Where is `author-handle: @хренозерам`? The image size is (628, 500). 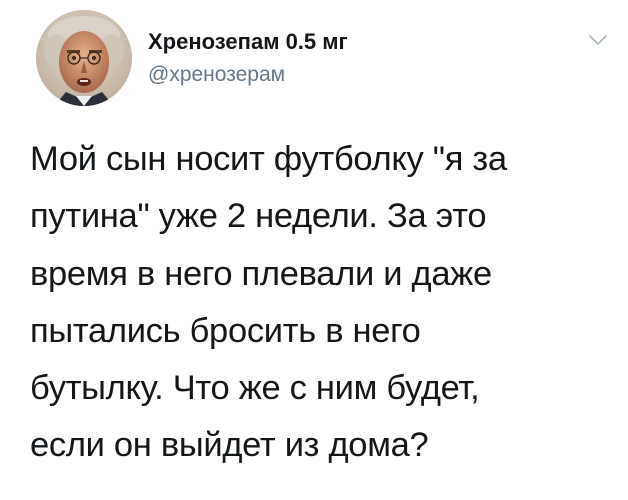
author-handle: @хренозерам is located at coordinates (216, 75).